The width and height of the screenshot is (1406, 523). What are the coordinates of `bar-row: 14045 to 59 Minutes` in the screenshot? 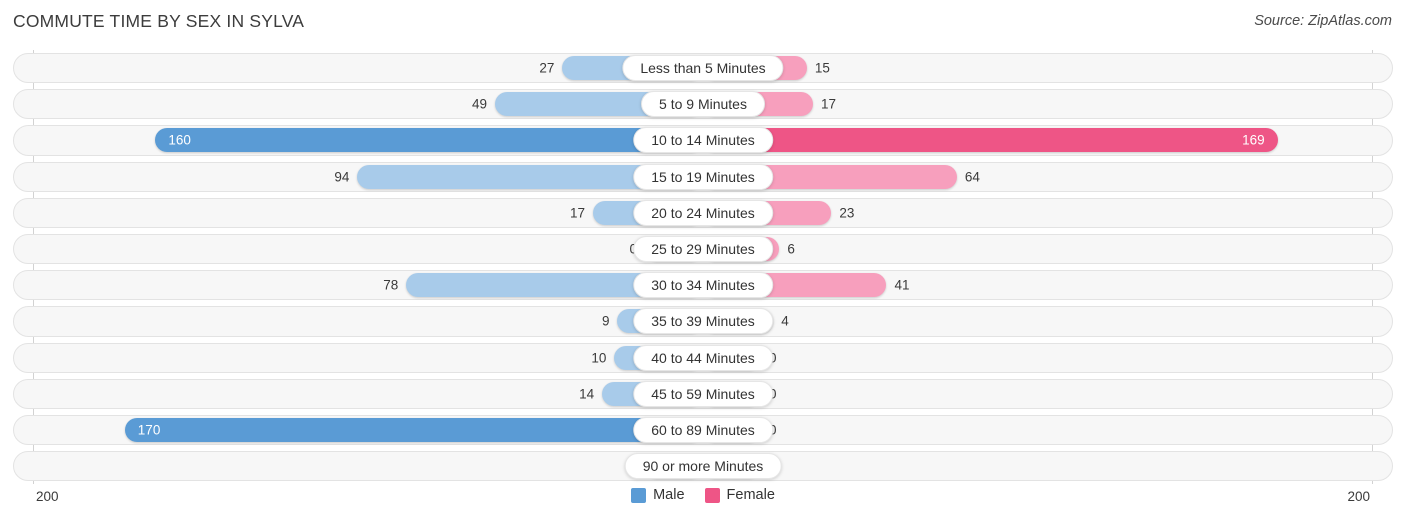 It's located at (703, 394).